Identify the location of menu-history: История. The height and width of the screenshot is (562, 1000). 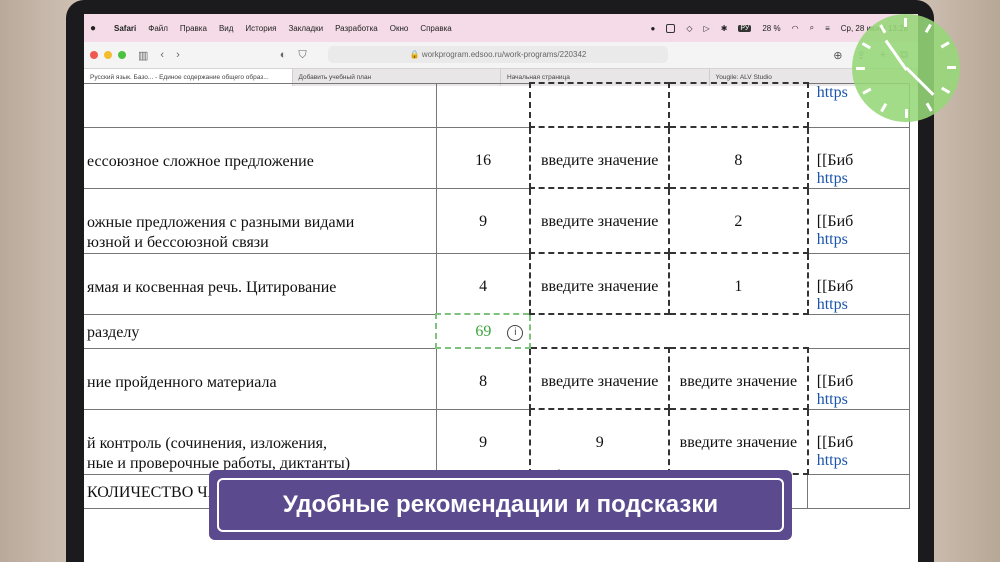
(260, 28).